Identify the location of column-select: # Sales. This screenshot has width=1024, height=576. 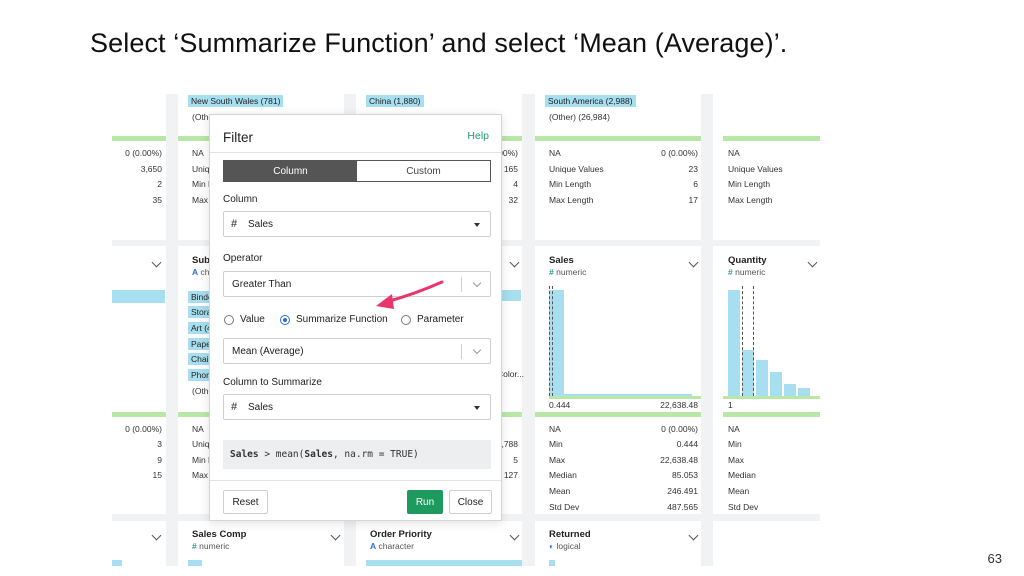
(357, 224).